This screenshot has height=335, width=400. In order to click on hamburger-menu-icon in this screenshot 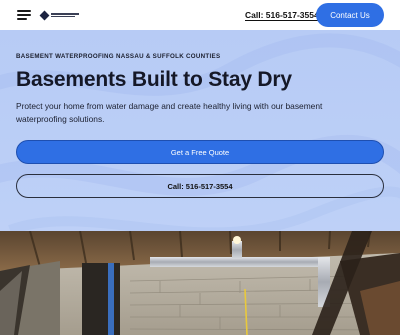, I will do `click(24, 15)`.